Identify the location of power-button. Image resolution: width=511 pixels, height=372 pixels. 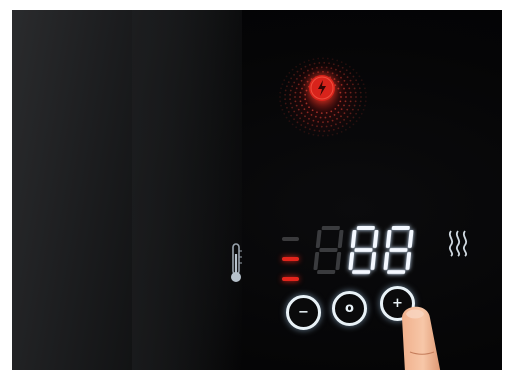
(322, 88).